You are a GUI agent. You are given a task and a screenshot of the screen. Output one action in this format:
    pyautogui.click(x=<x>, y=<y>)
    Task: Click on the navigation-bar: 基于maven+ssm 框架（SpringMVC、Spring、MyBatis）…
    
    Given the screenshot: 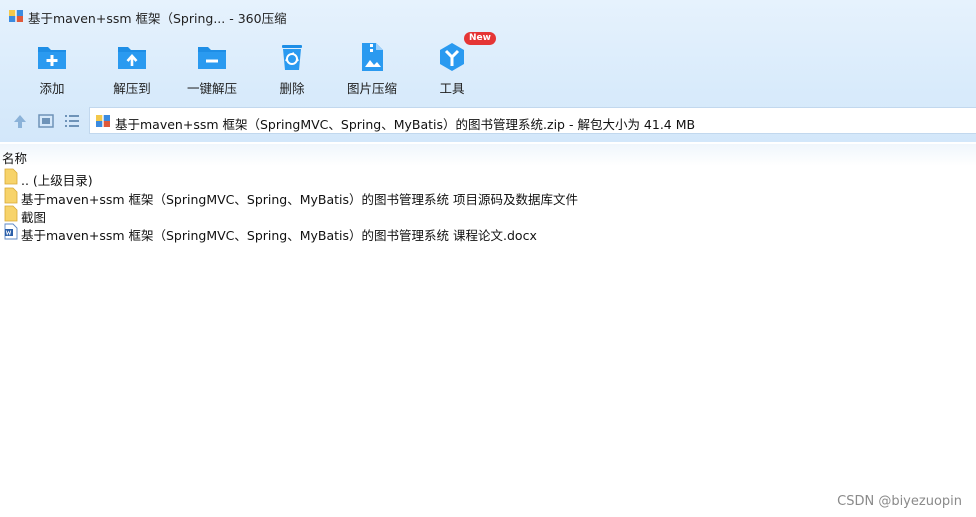 What is the action you would take?
    pyautogui.click(x=488, y=121)
    